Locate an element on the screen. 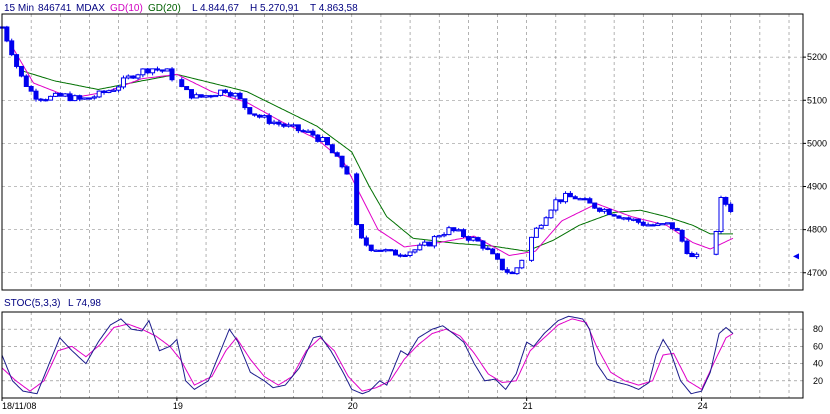 The width and height of the screenshot is (830, 414). stoch-value: L 74,98 is located at coordinates (84, 303).